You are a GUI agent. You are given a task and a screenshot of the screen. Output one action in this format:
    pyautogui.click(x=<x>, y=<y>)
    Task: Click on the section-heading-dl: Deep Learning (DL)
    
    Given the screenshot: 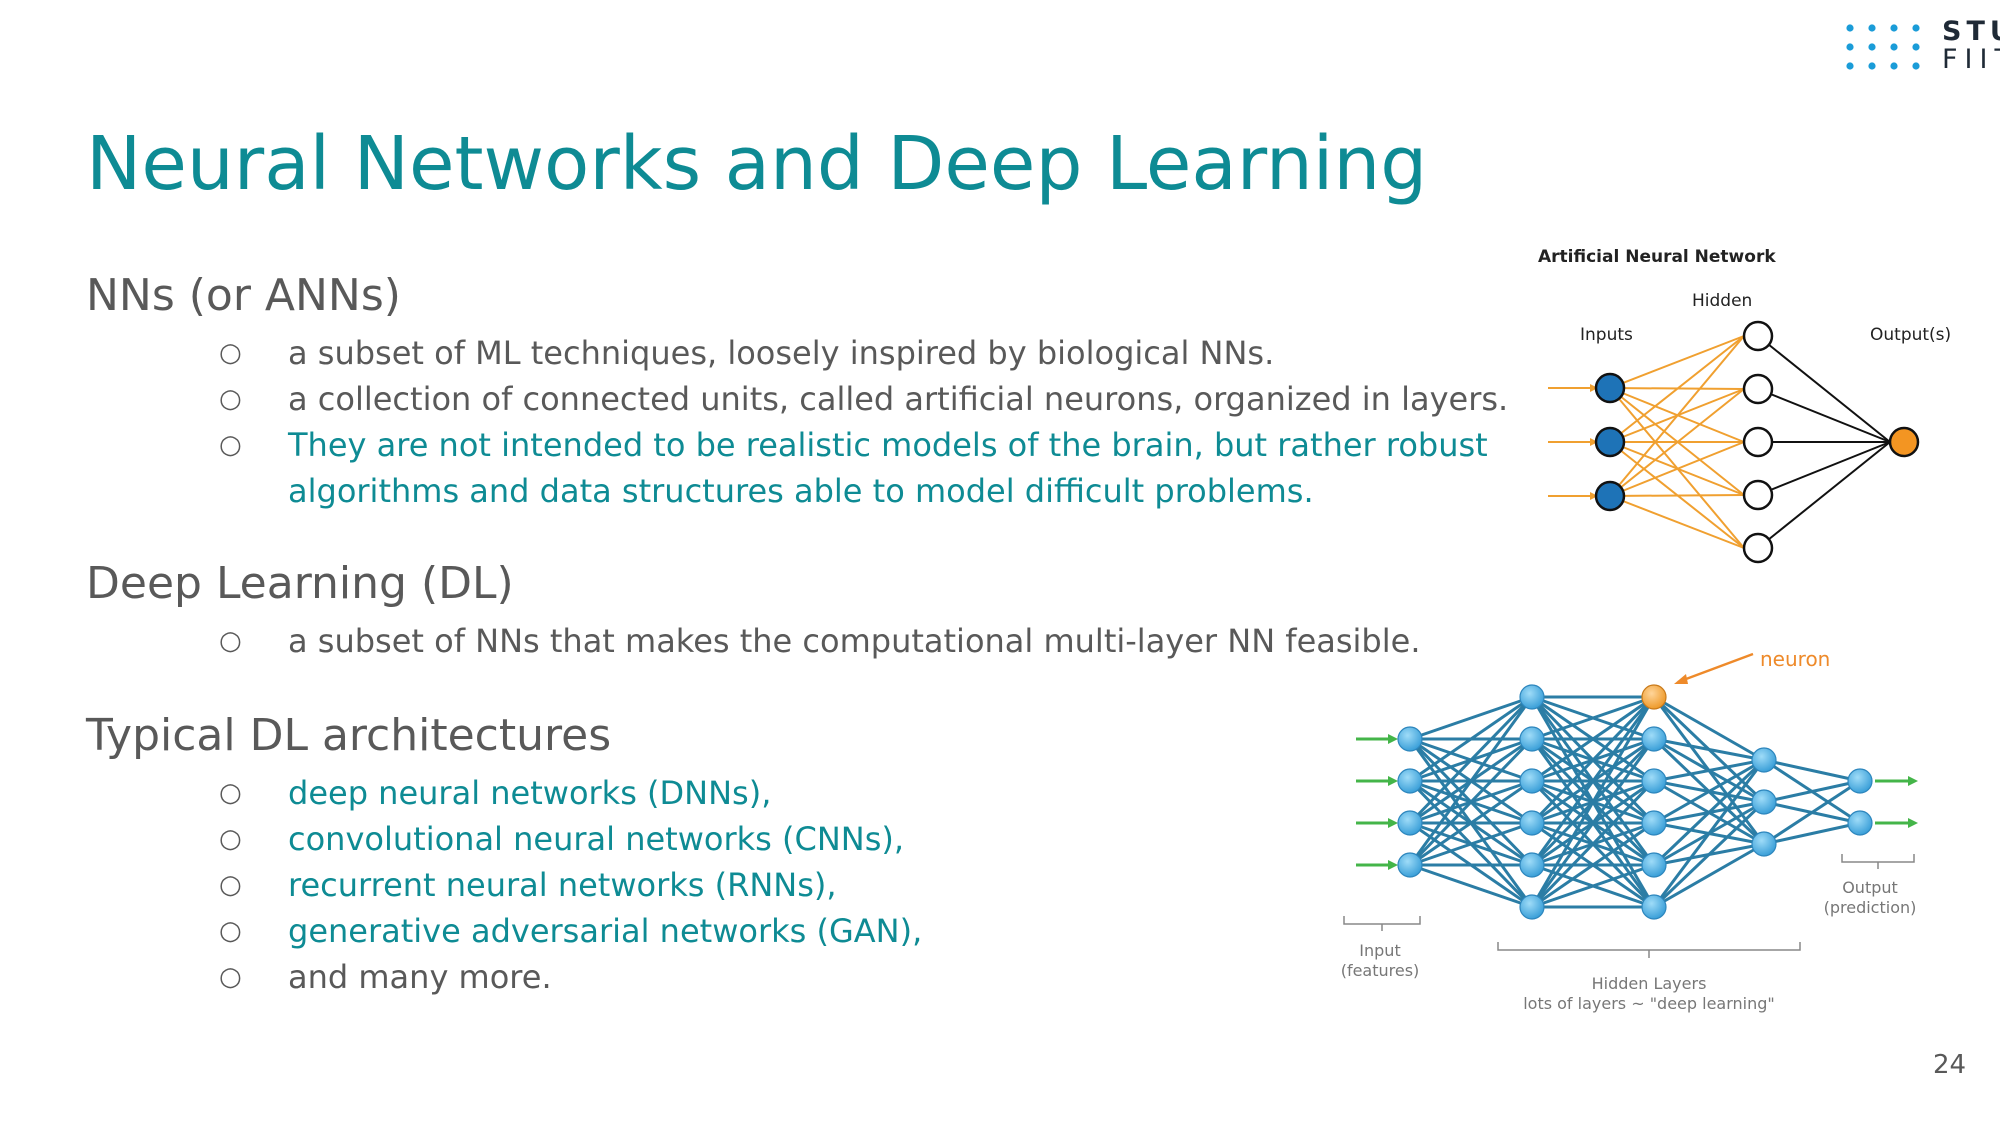 What is the action you would take?
    pyautogui.click(x=300, y=583)
    